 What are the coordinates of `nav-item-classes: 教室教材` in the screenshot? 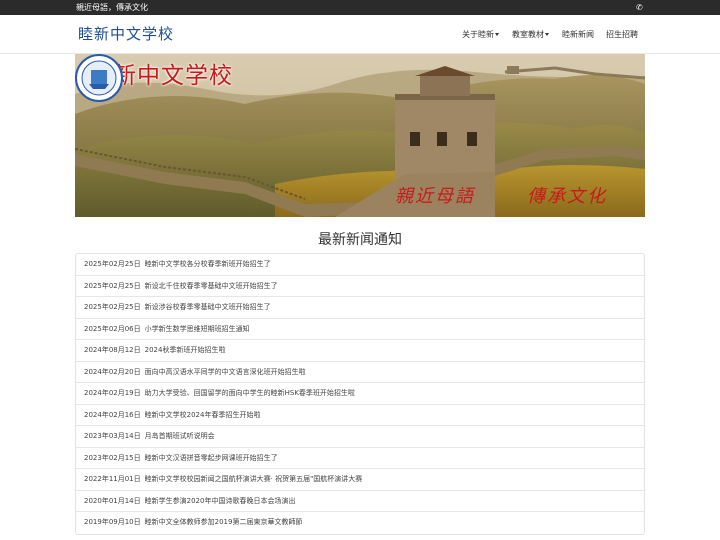 It's located at (530, 35).